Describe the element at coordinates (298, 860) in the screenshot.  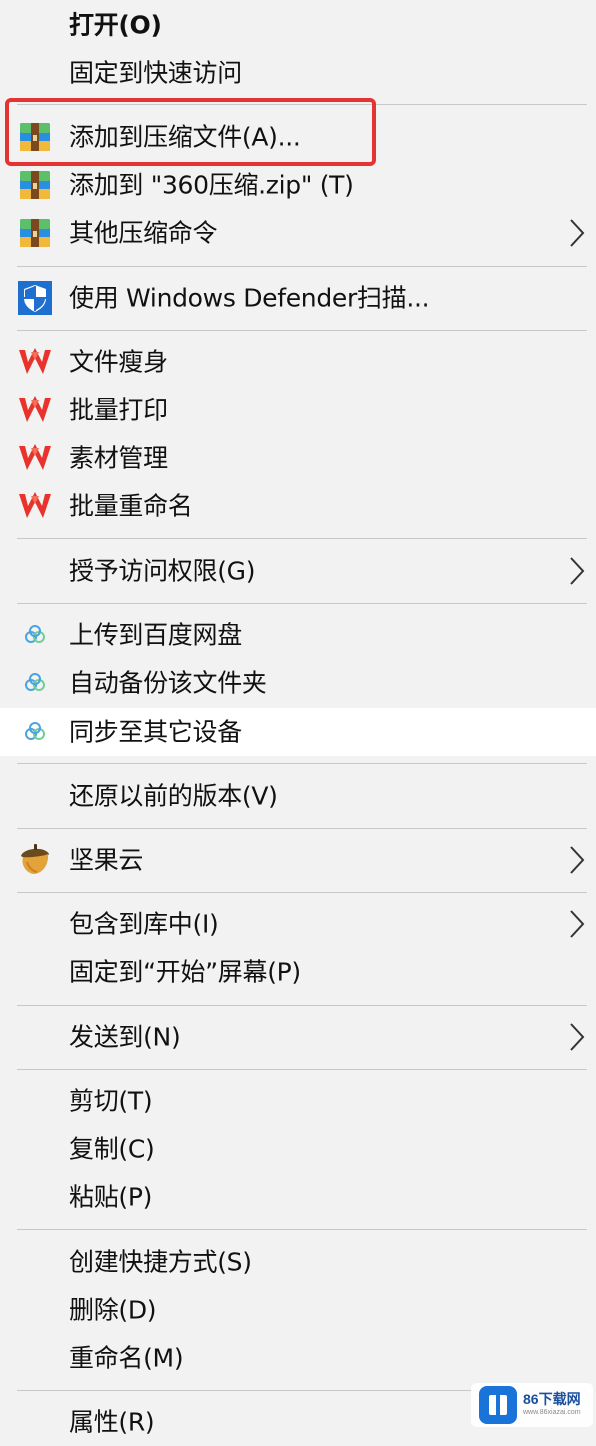
I see `menu-item-jianguoyun: 坚果云` at that location.